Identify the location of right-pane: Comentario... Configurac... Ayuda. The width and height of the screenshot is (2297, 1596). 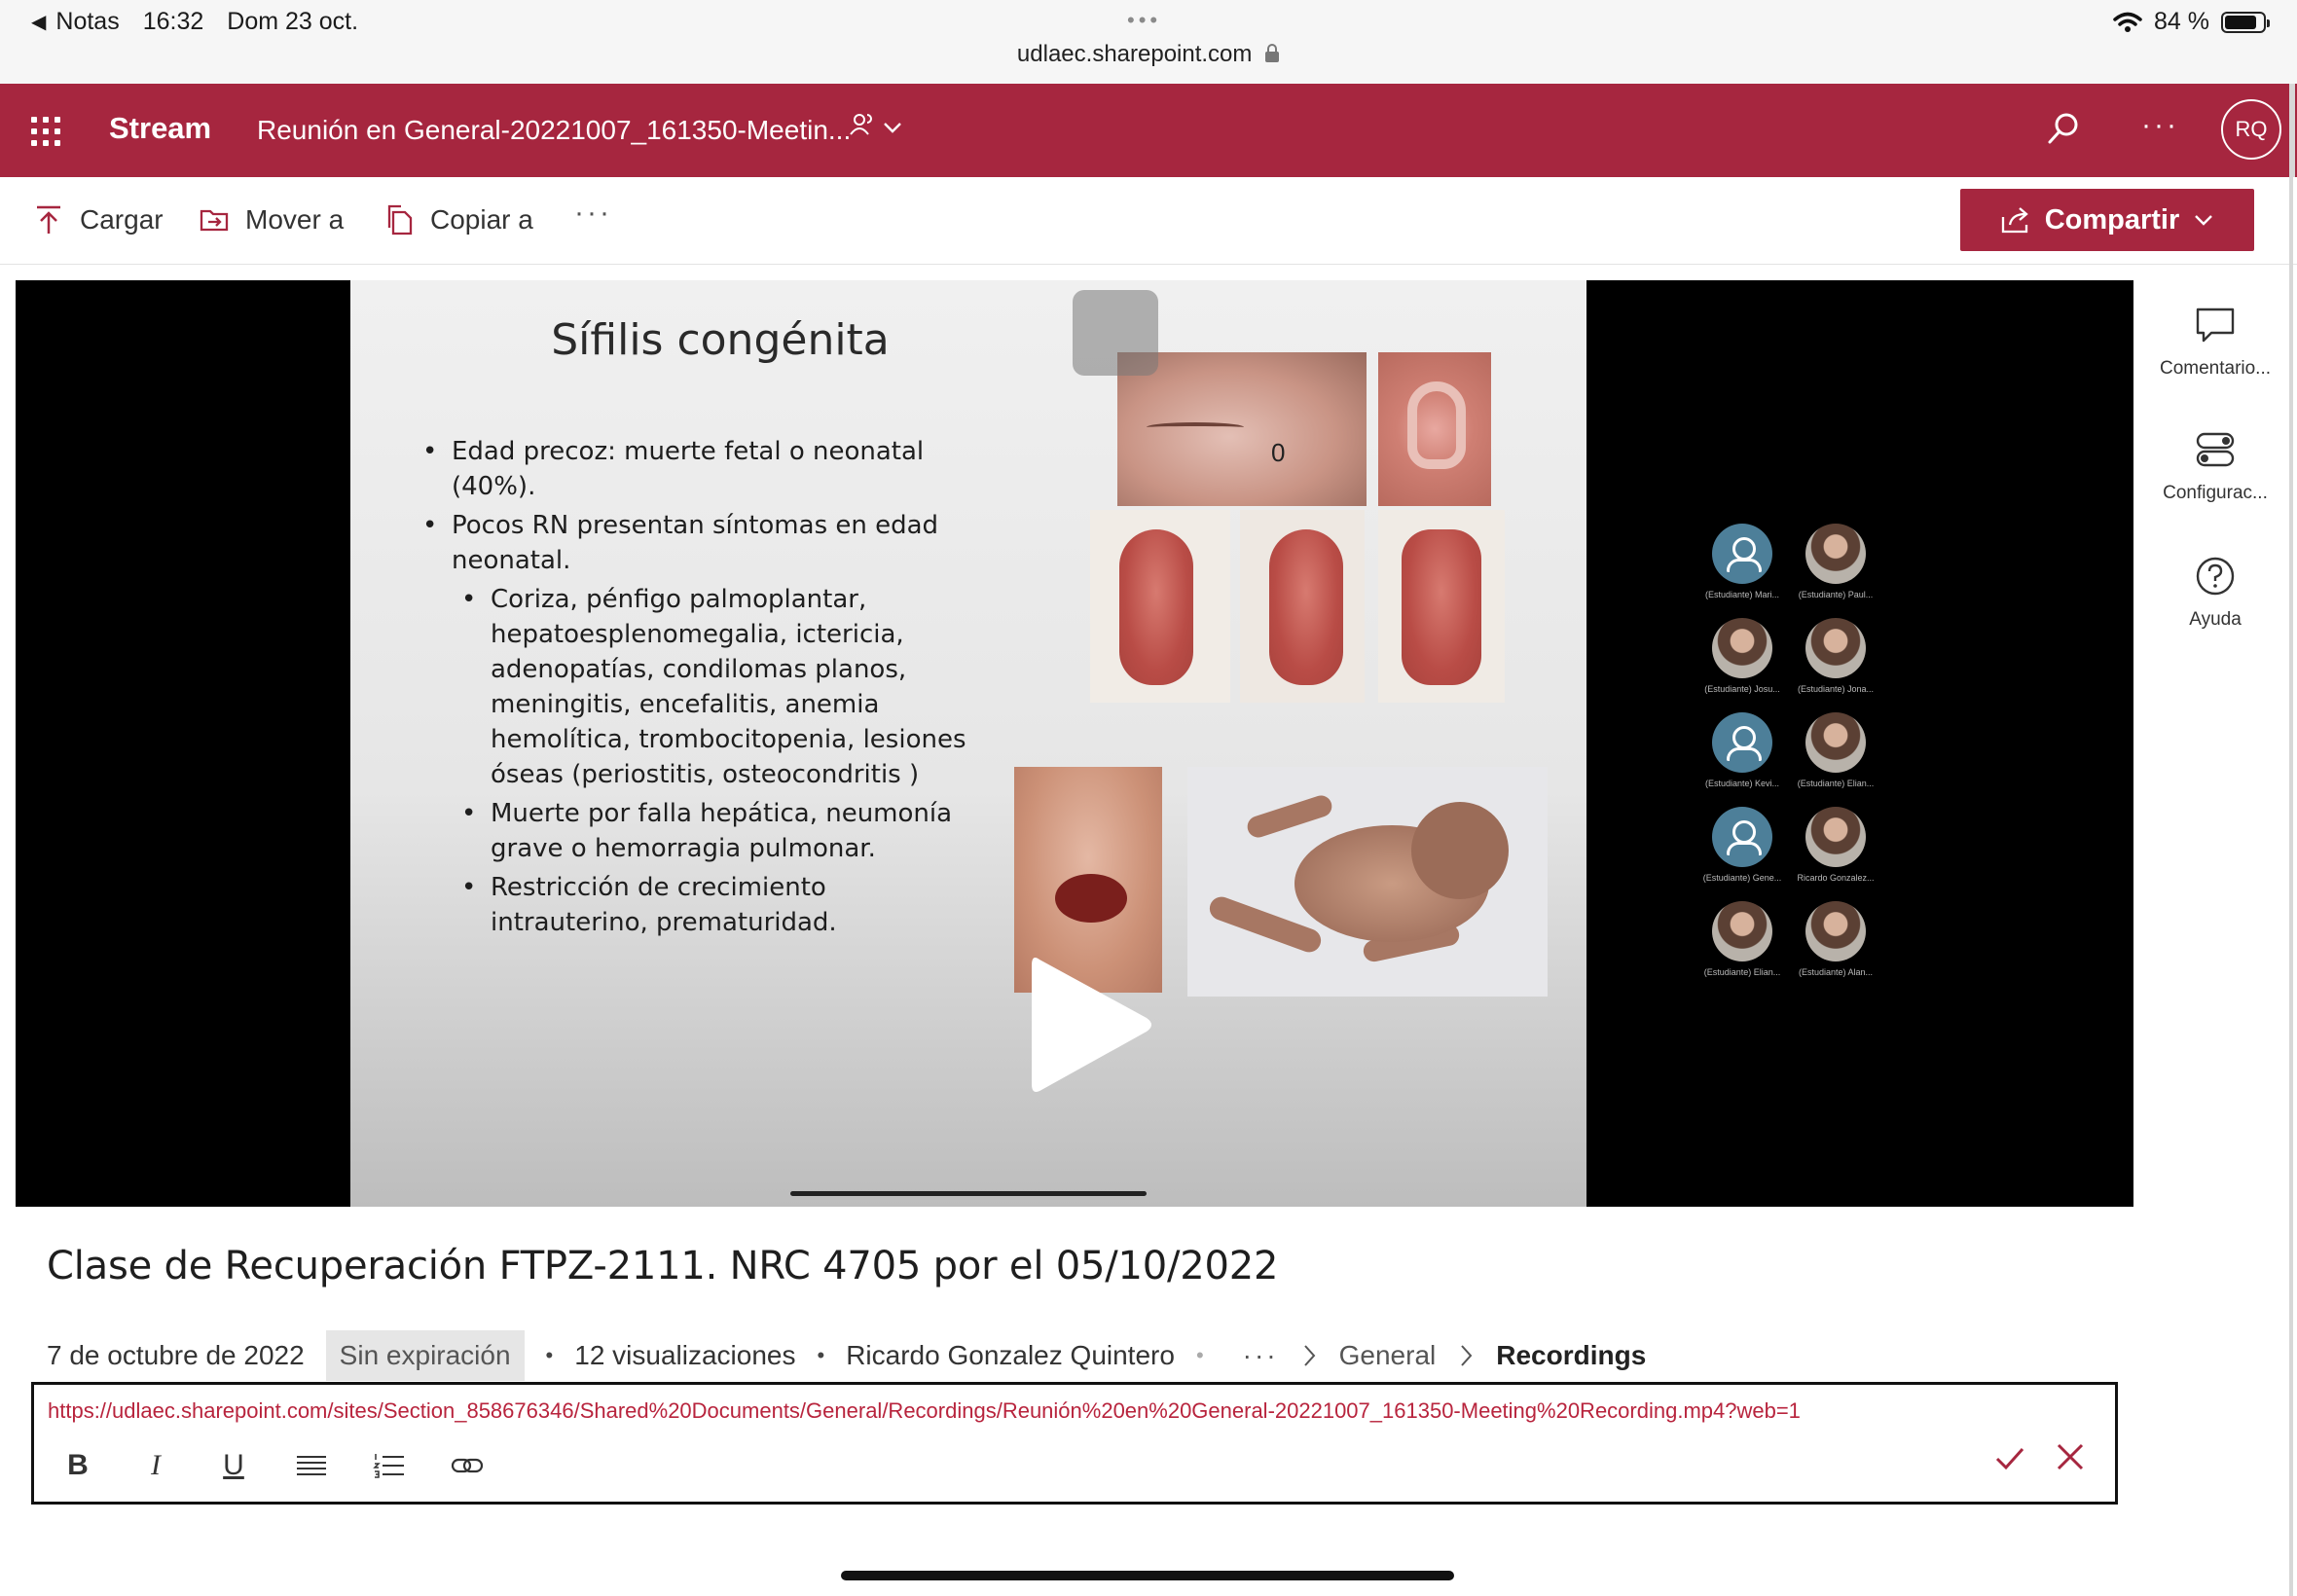
(2215, 930).